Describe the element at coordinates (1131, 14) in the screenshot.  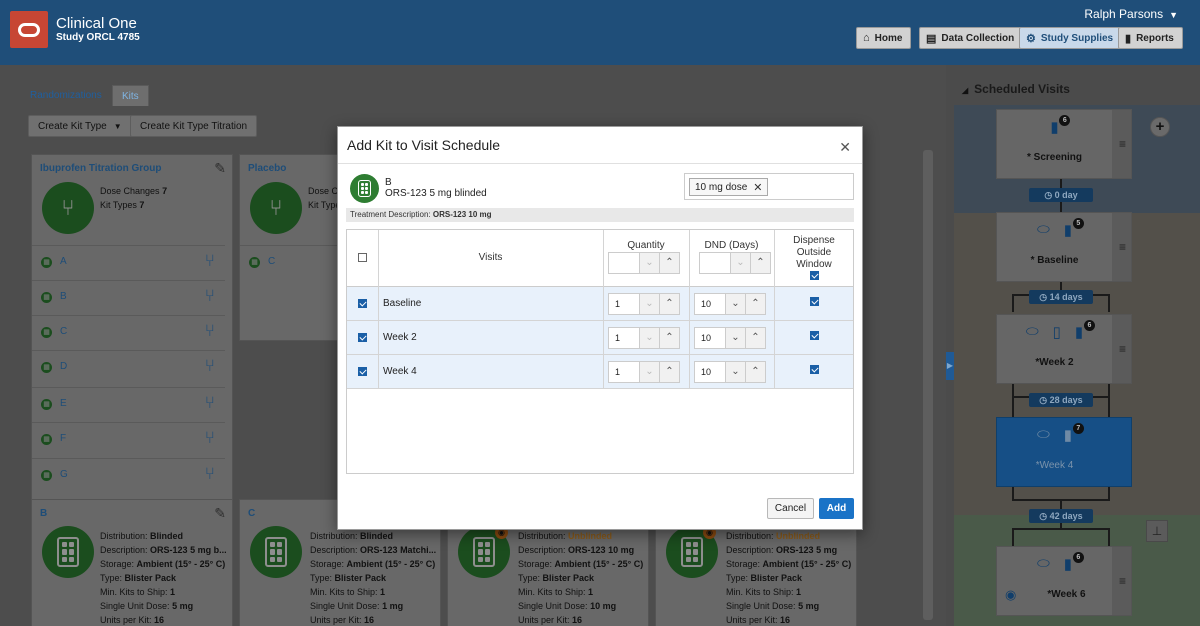
I see `user-menu: Ralph Parsons ▼` at that location.